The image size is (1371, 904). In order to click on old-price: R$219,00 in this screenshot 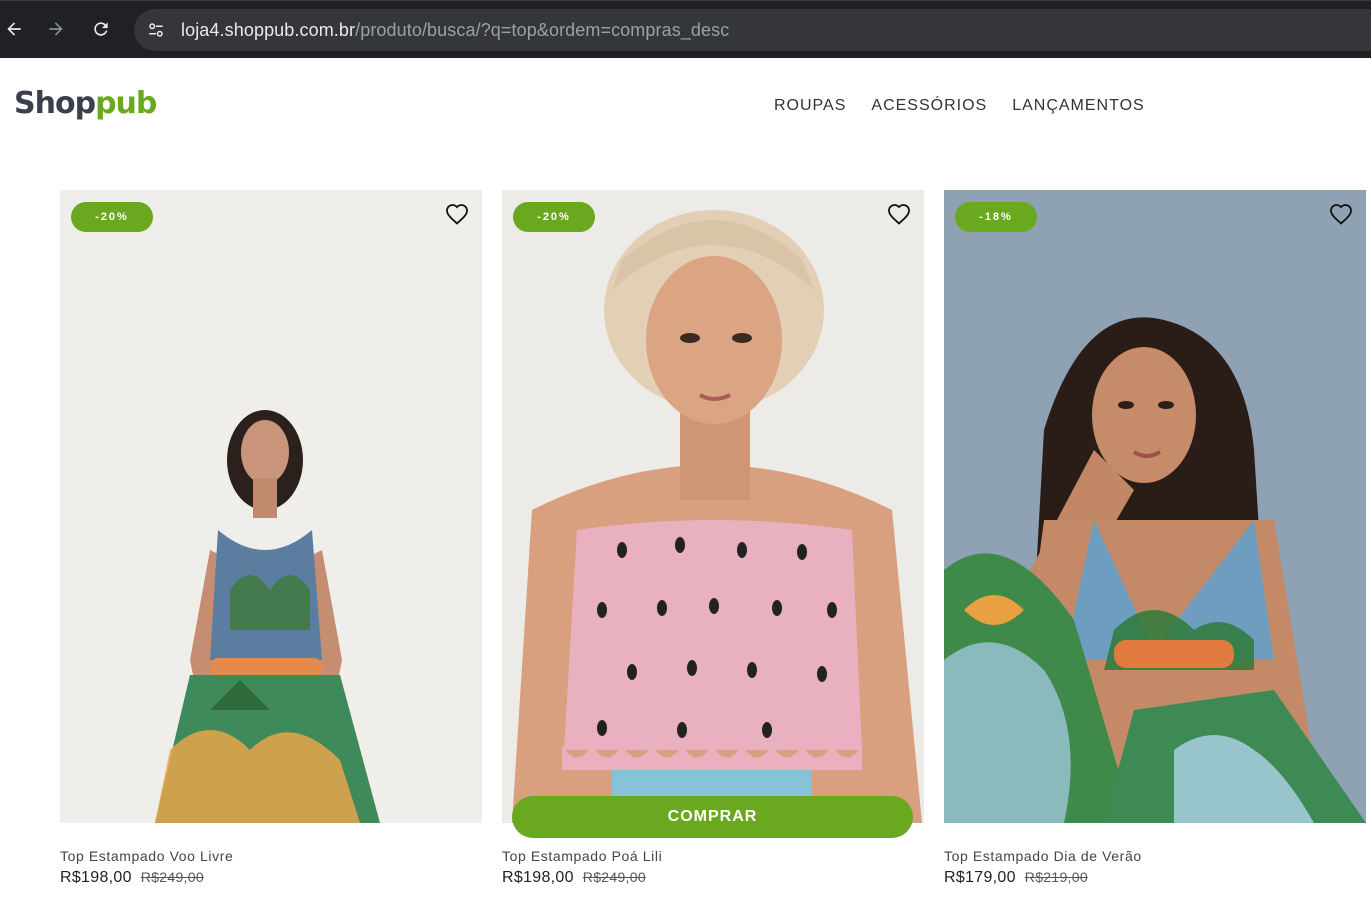, I will do `click(1056, 877)`.